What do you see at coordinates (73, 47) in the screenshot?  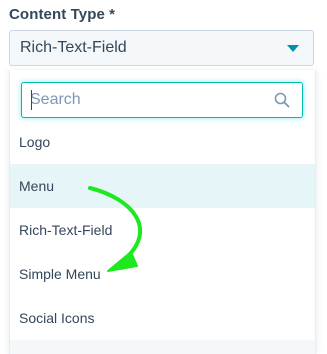 I see `selected-value: Rich-Text-Field` at bounding box center [73, 47].